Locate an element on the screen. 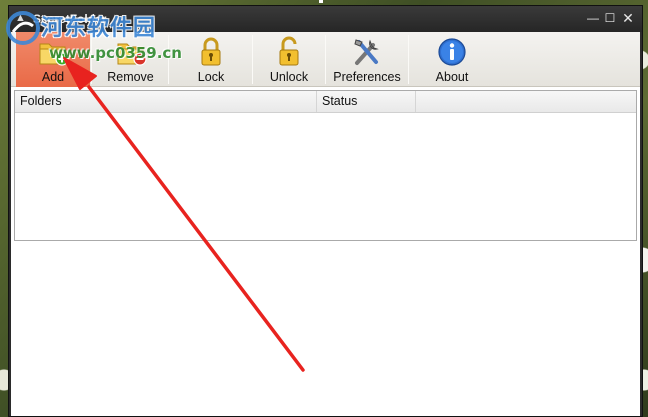  list-header: Folders Status is located at coordinates (325, 102).